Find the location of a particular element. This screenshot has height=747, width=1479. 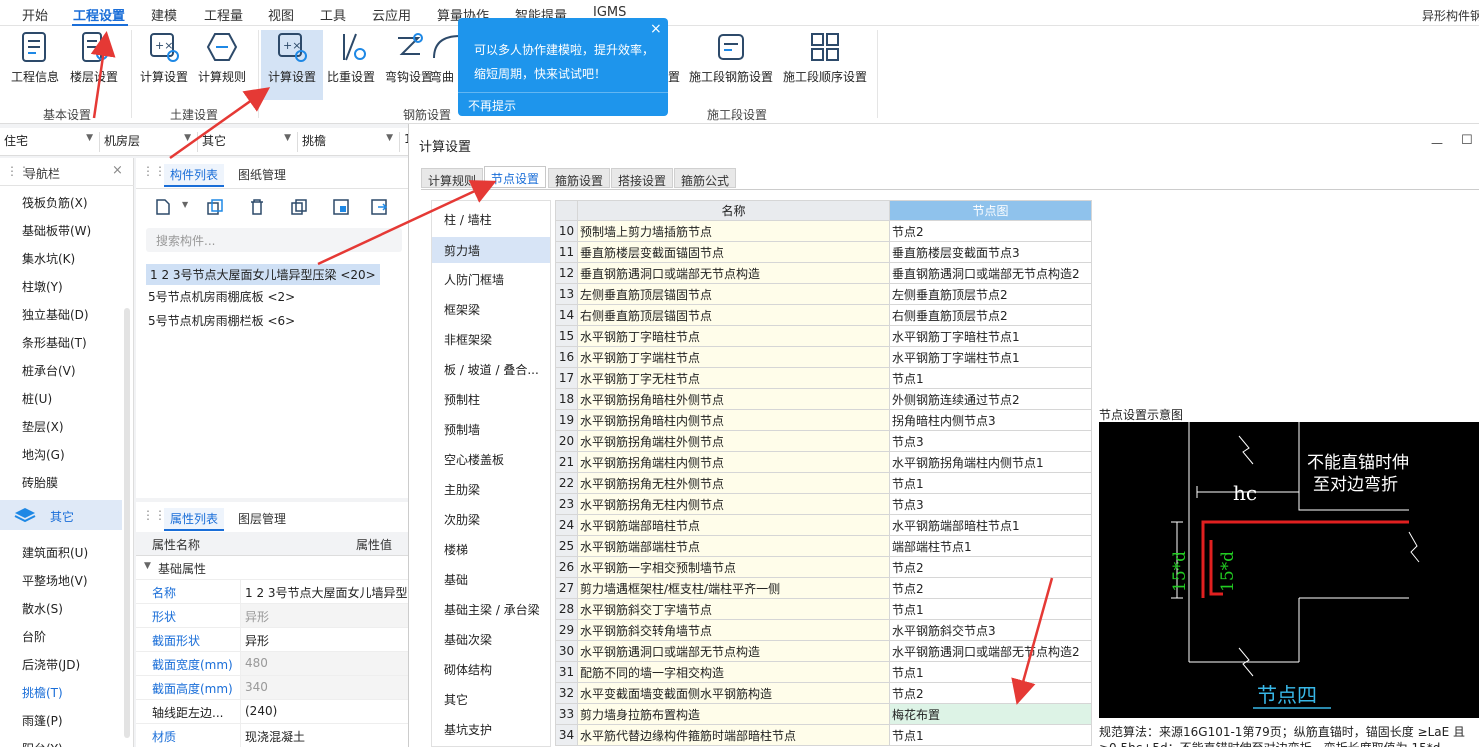

category-item: 主肋梁 is located at coordinates (462, 489).